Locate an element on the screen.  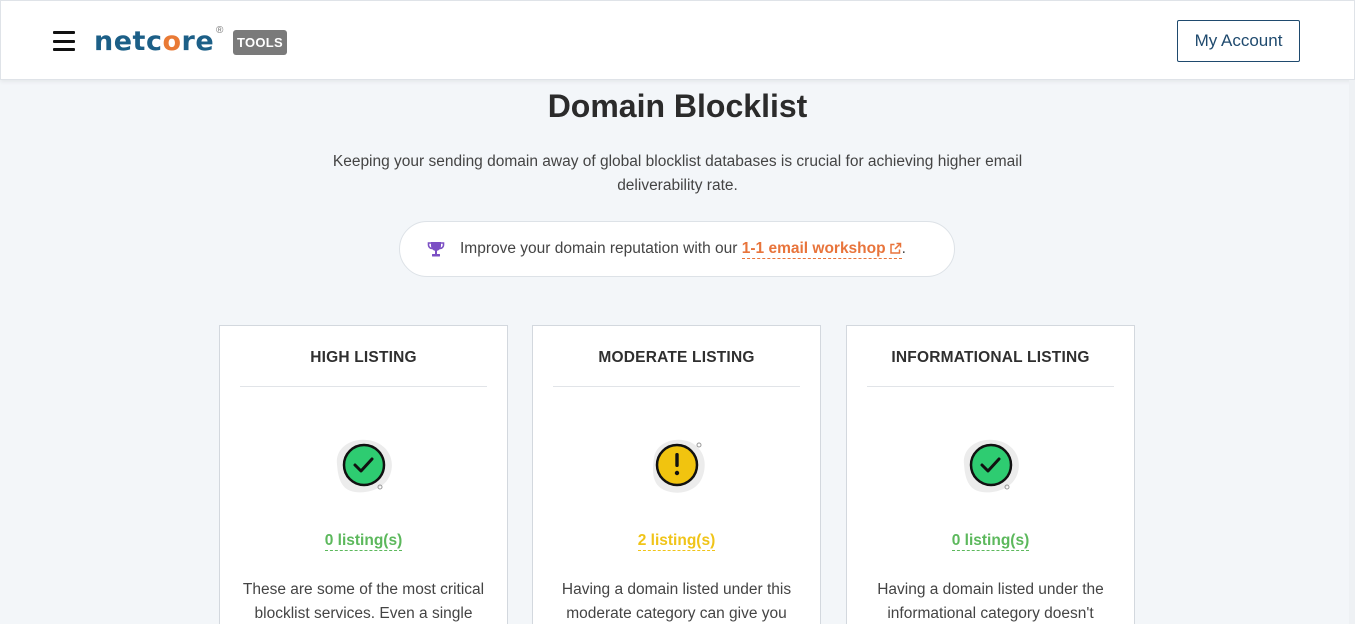
email-workshop-link: 1-1 email workshop is located at coordinates (821, 249).